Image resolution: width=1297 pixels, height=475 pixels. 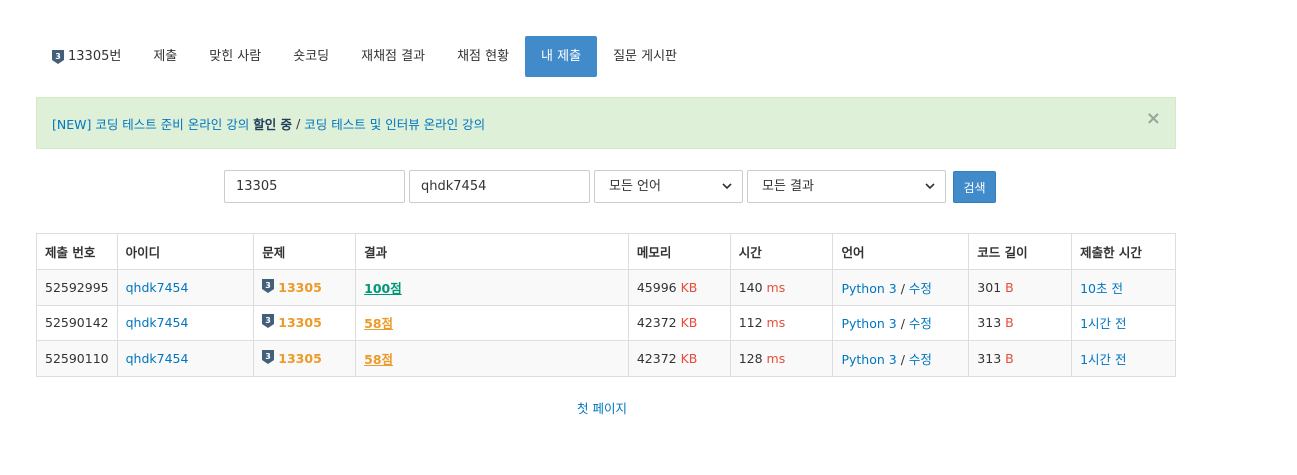 What do you see at coordinates (679, 287) in the screenshot?
I see `memory-cell: 45996 KB` at bounding box center [679, 287].